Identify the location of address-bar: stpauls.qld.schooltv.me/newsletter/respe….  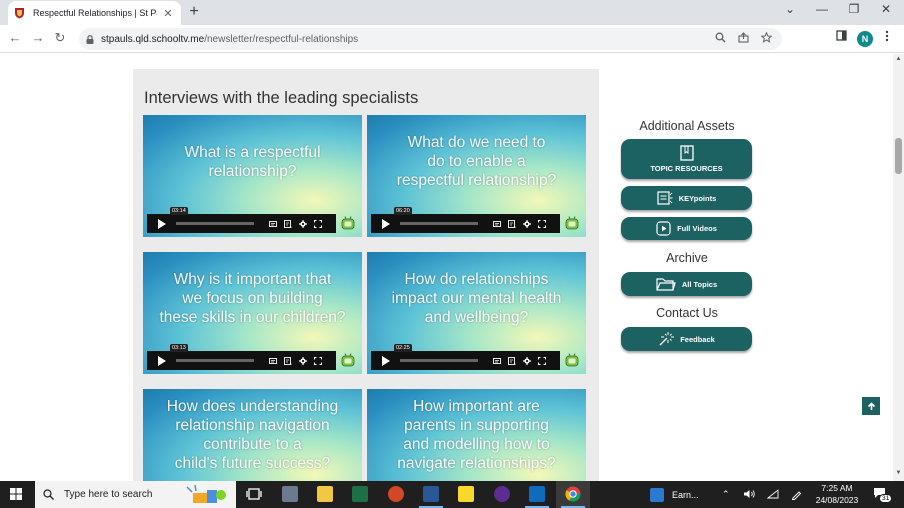
(430, 39).